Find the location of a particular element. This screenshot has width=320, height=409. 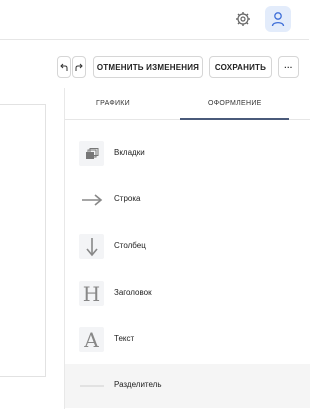

element-item-label: Разделитель is located at coordinates (138, 384).